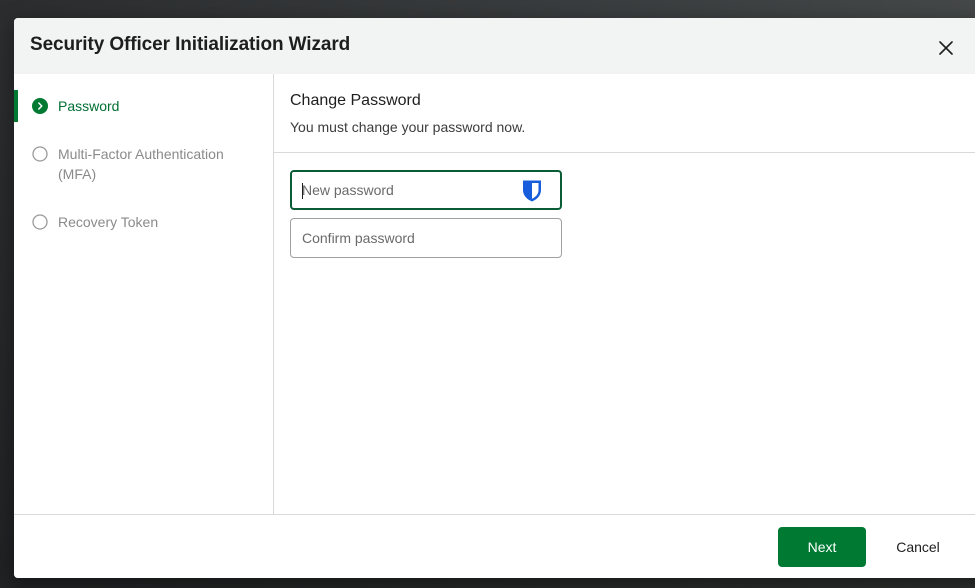 This screenshot has width=975, height=588. What do you see at coordinates (190, 44) in the screenshot?
I see `dialog-title: Security Officer Initialization Wizard` at bounding box center [190, 44].